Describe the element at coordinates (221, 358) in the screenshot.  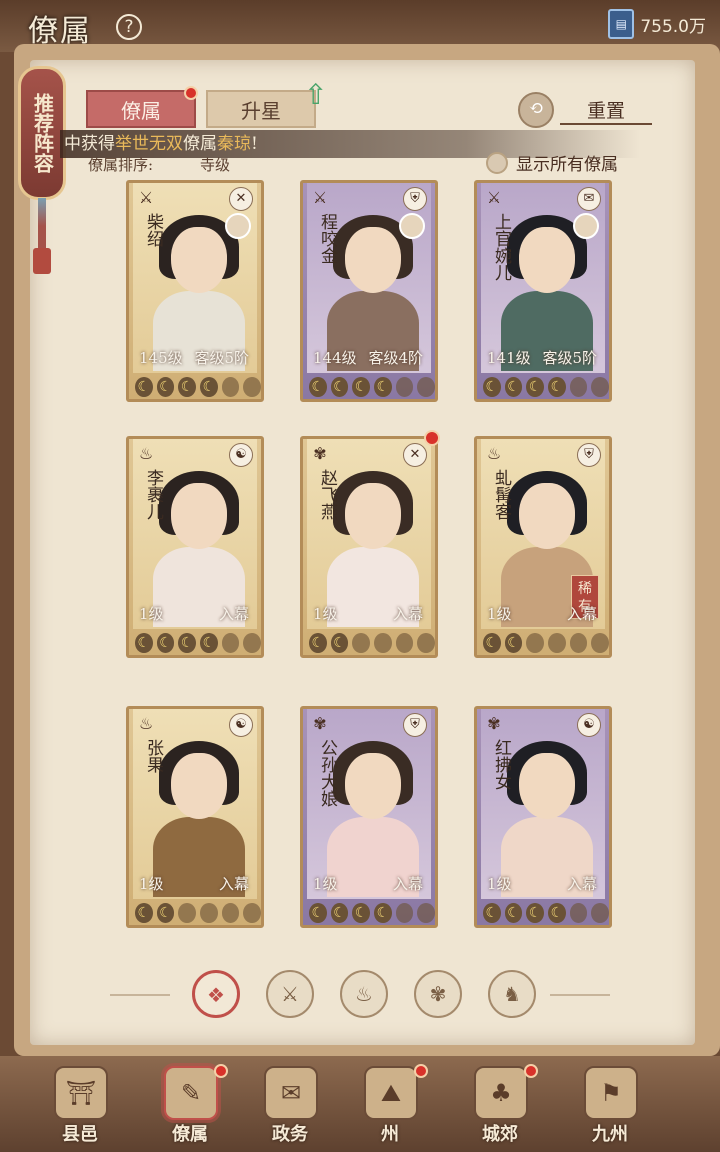
I see `retainer-rank: 客级5阶` at that location.